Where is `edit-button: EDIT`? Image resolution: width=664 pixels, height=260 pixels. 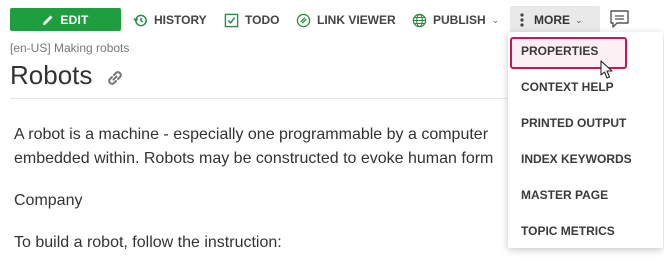 edit-button: EDIT is located at coordinates (65, 19).